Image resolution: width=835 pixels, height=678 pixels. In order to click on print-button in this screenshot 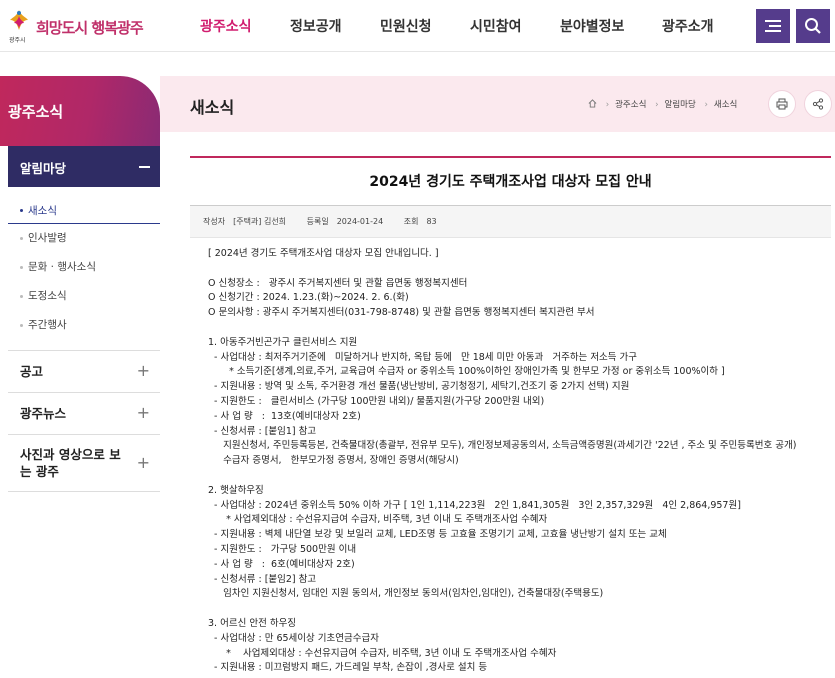, I will do `click(782, 104)`.